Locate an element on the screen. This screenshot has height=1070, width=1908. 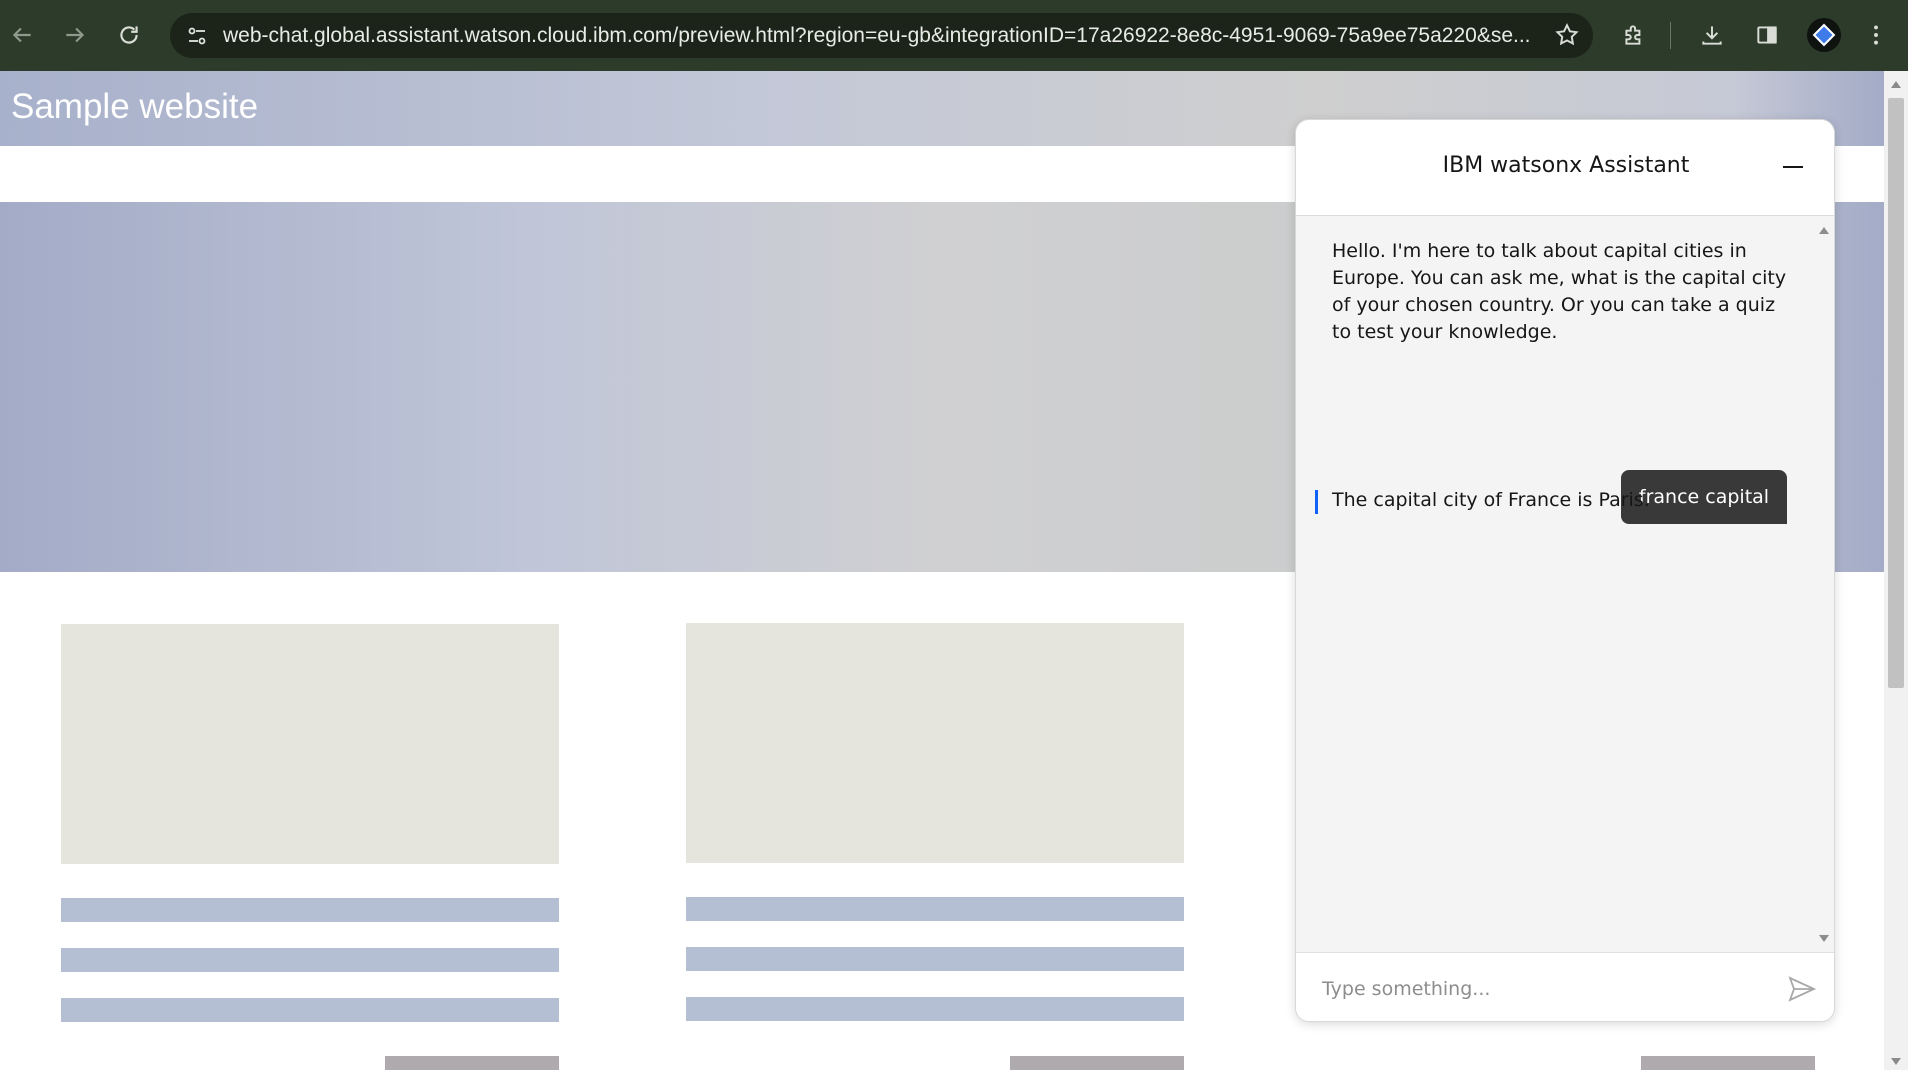
site-title: Sample website is located at coordinates (135, 106).